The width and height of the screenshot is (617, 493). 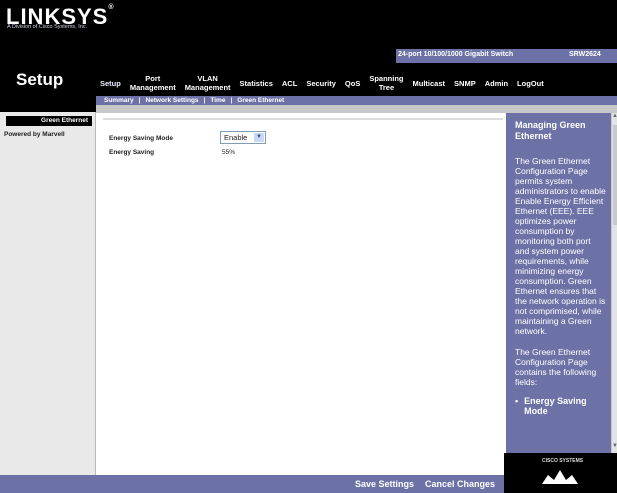 I want to click on scroll-thumb, so click(x=615, y=175).